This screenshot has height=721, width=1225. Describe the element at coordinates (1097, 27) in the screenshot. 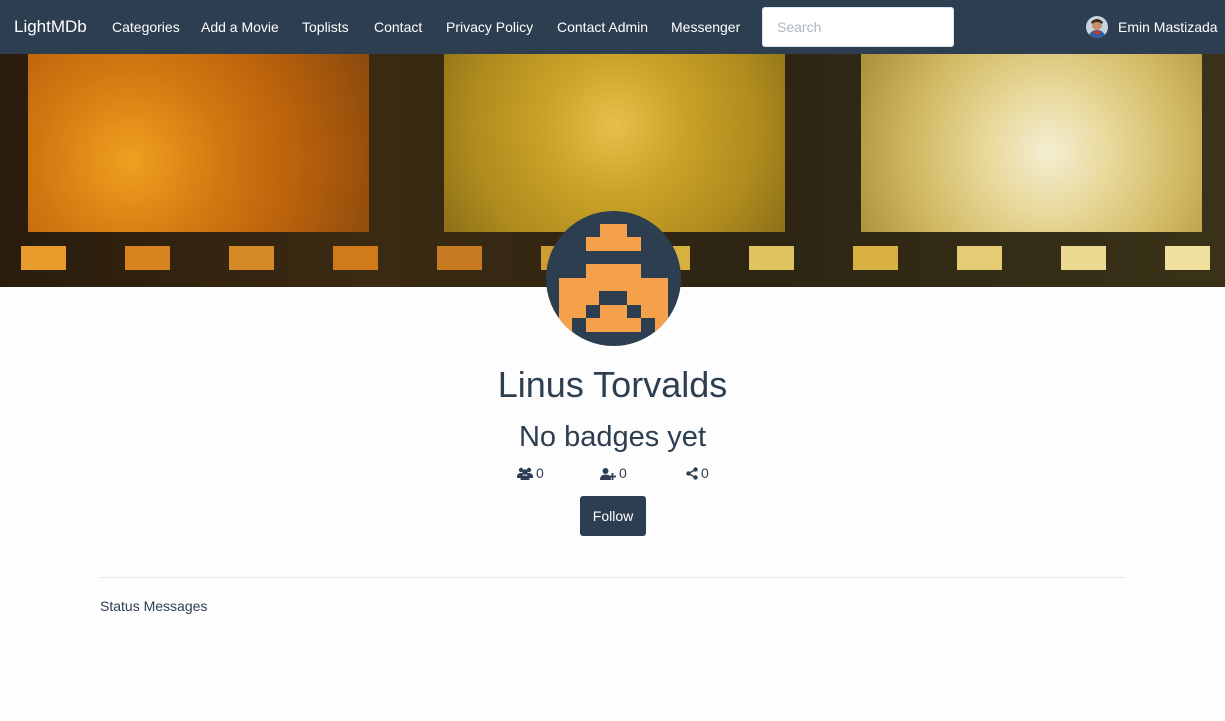

I see `user-avatar` at that location.